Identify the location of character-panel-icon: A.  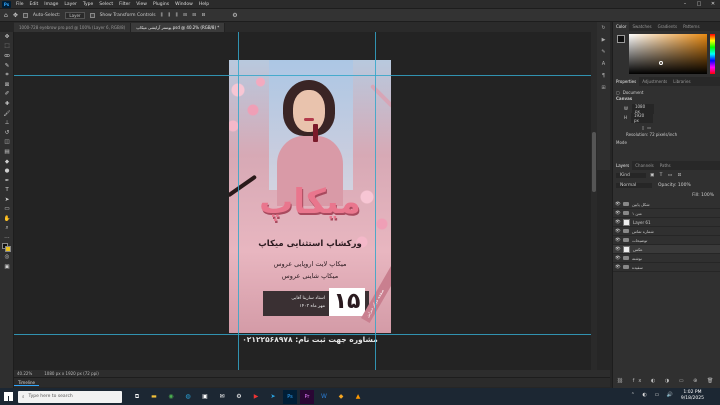
(603, 64).